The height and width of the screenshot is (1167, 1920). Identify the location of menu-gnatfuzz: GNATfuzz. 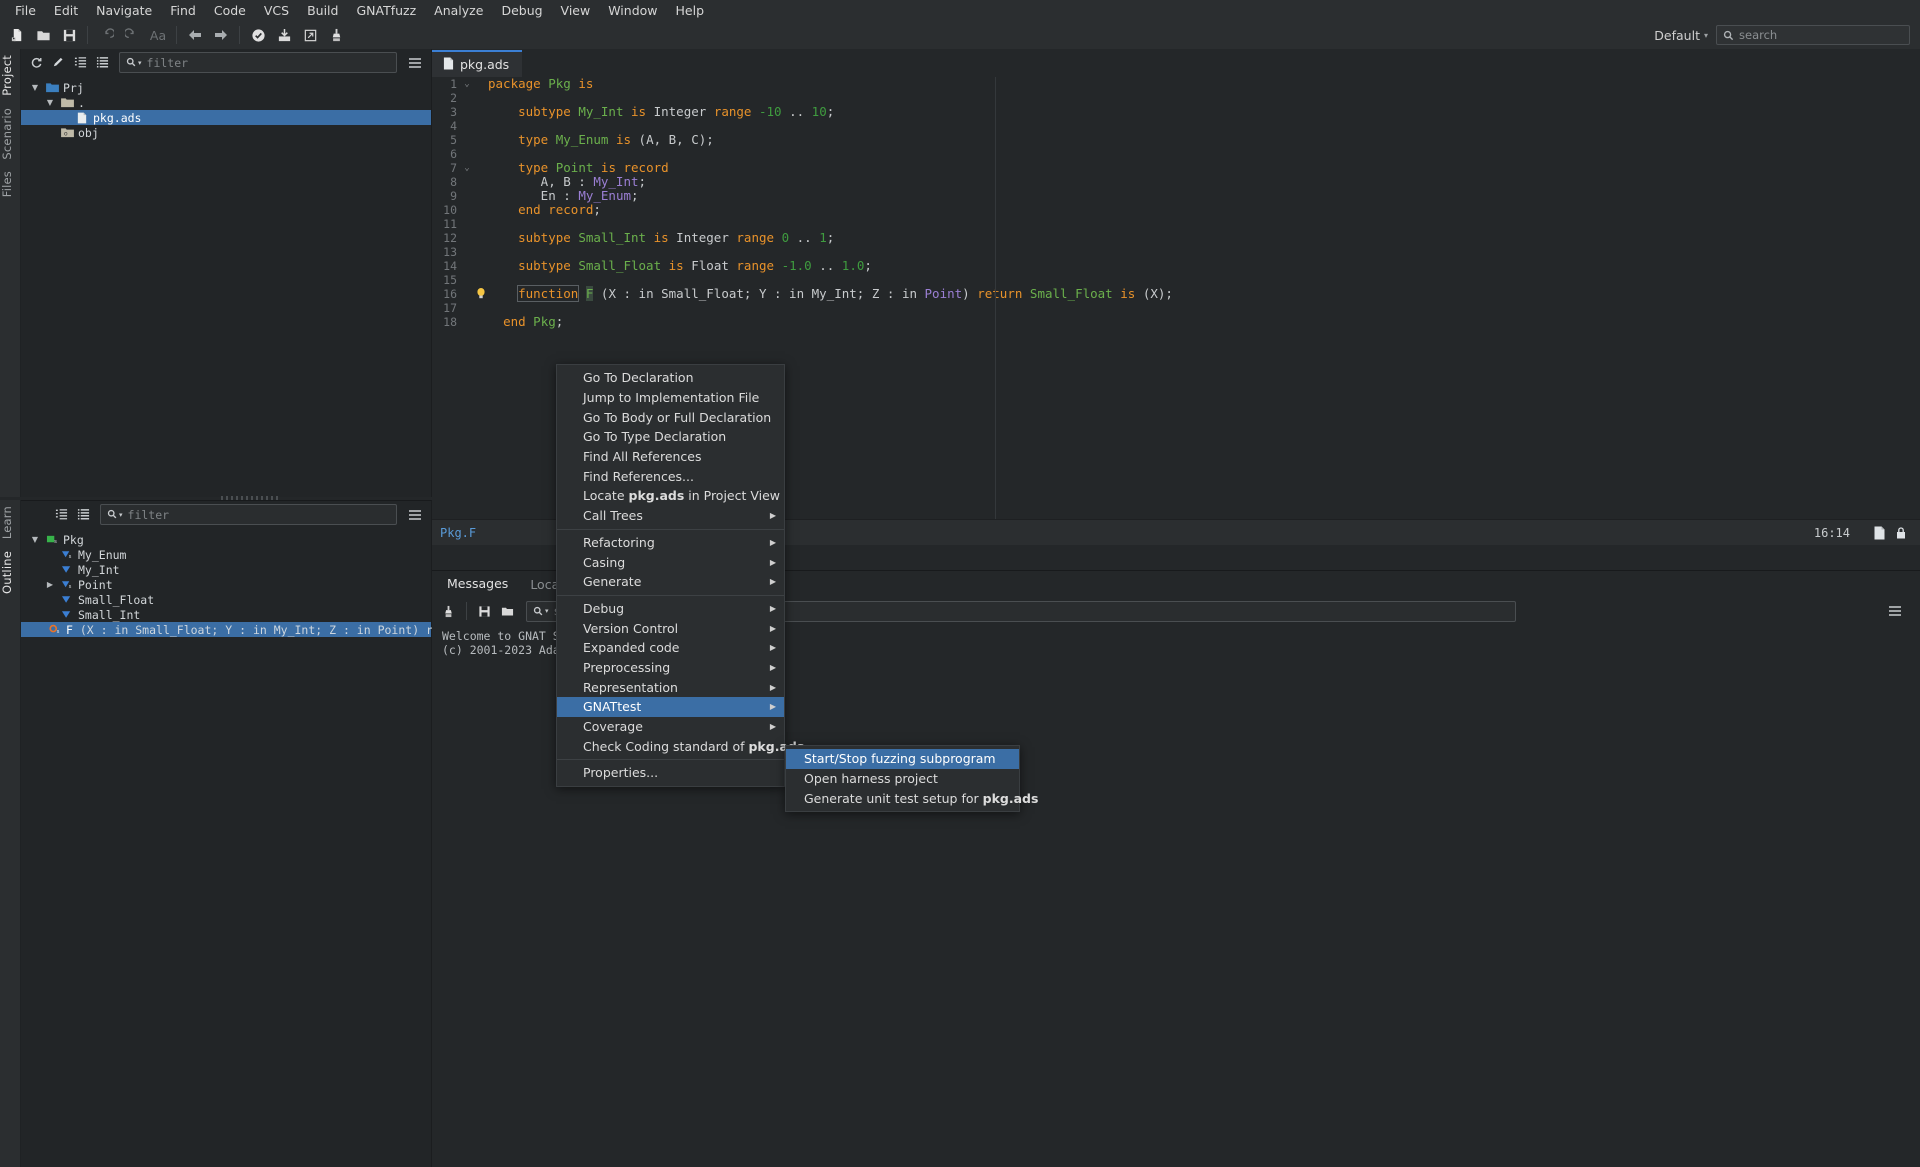
(386, 11).